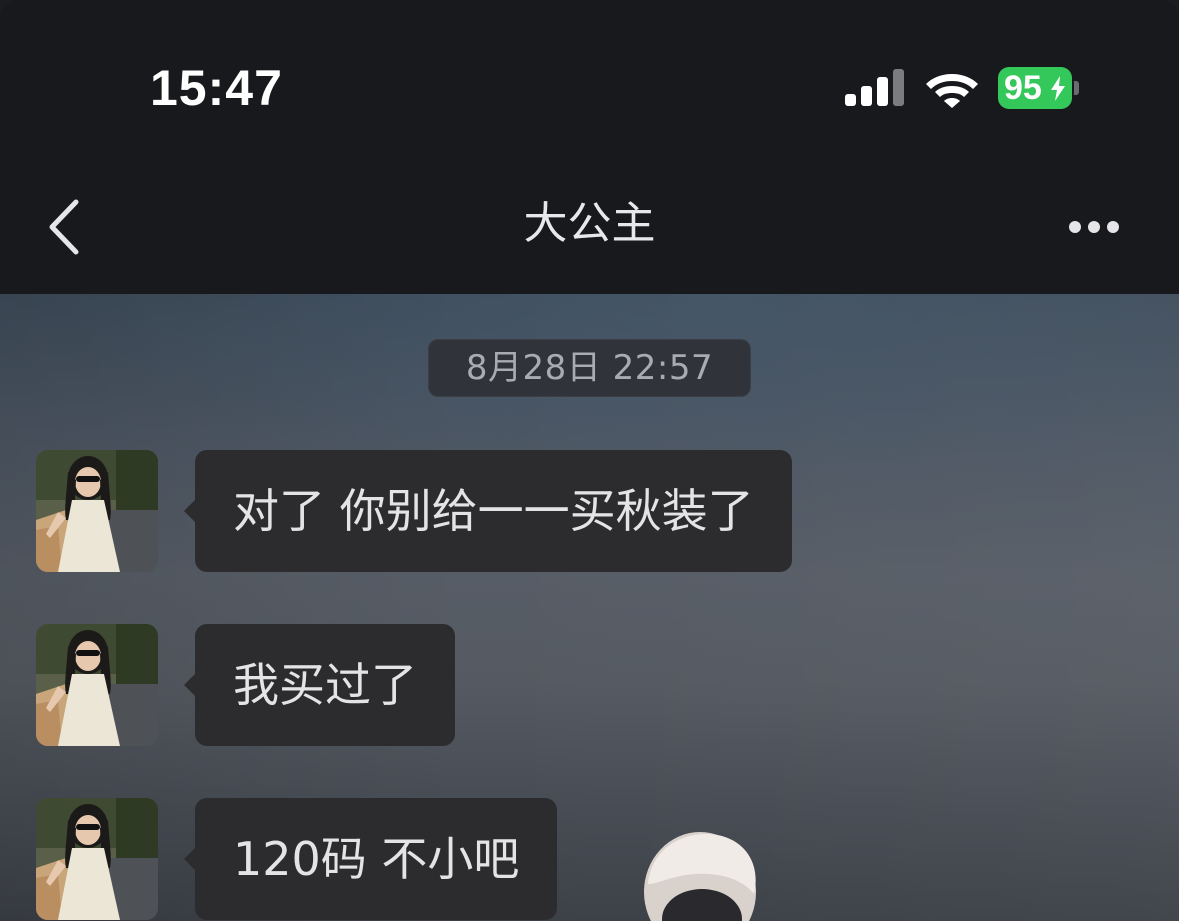  I want to click on wallpaper-figure, so click(700, 876).